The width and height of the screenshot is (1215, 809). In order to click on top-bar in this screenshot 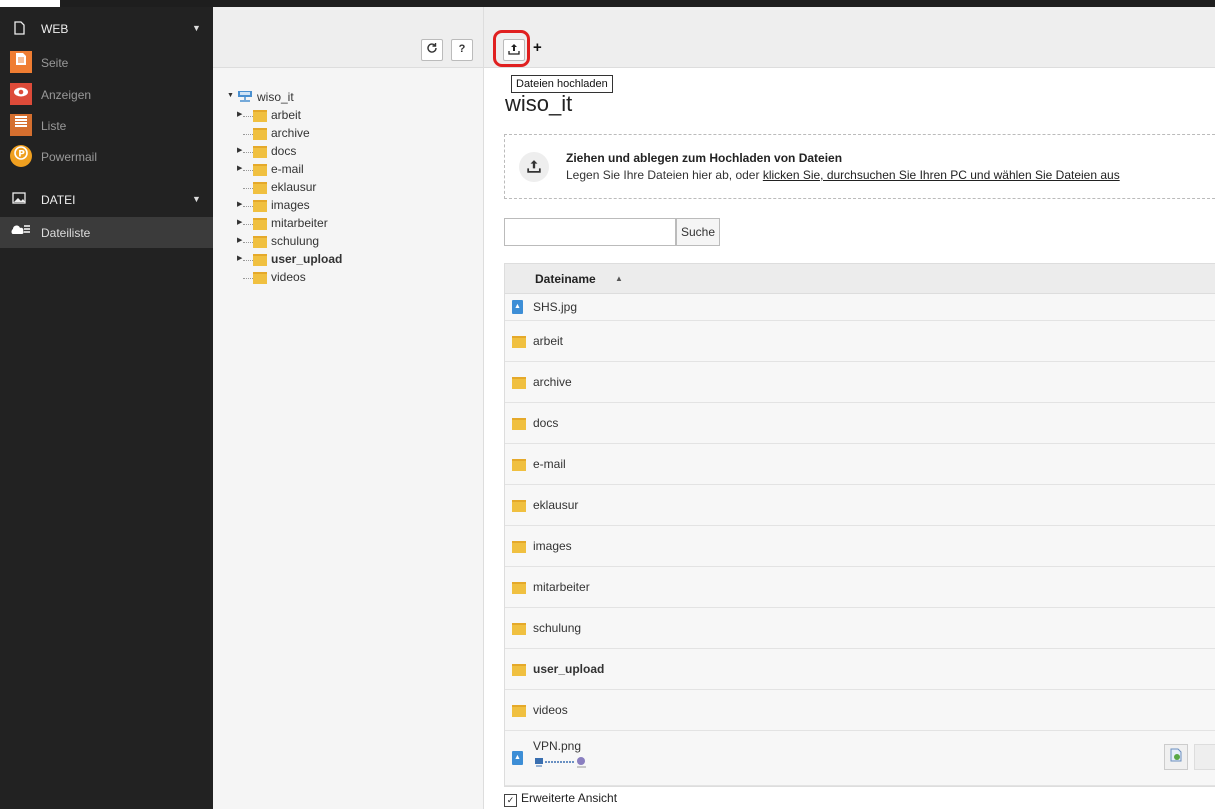, I will do `click(607, 3)`.